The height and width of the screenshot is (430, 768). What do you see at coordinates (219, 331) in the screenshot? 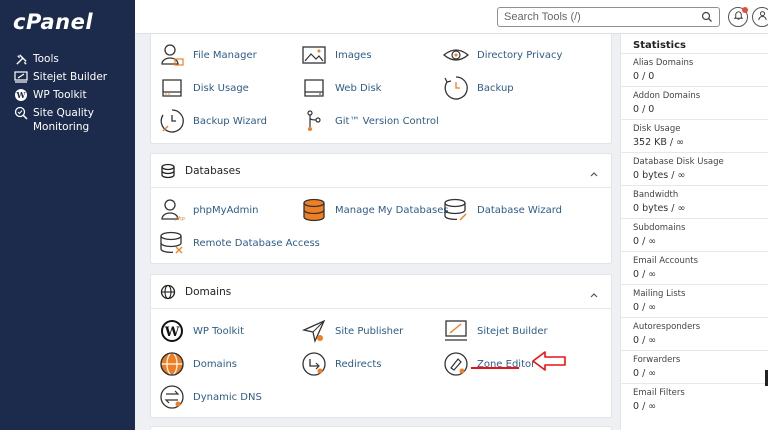
I see `tool-label: WP Toolkit` at bounding box center [219, 331].